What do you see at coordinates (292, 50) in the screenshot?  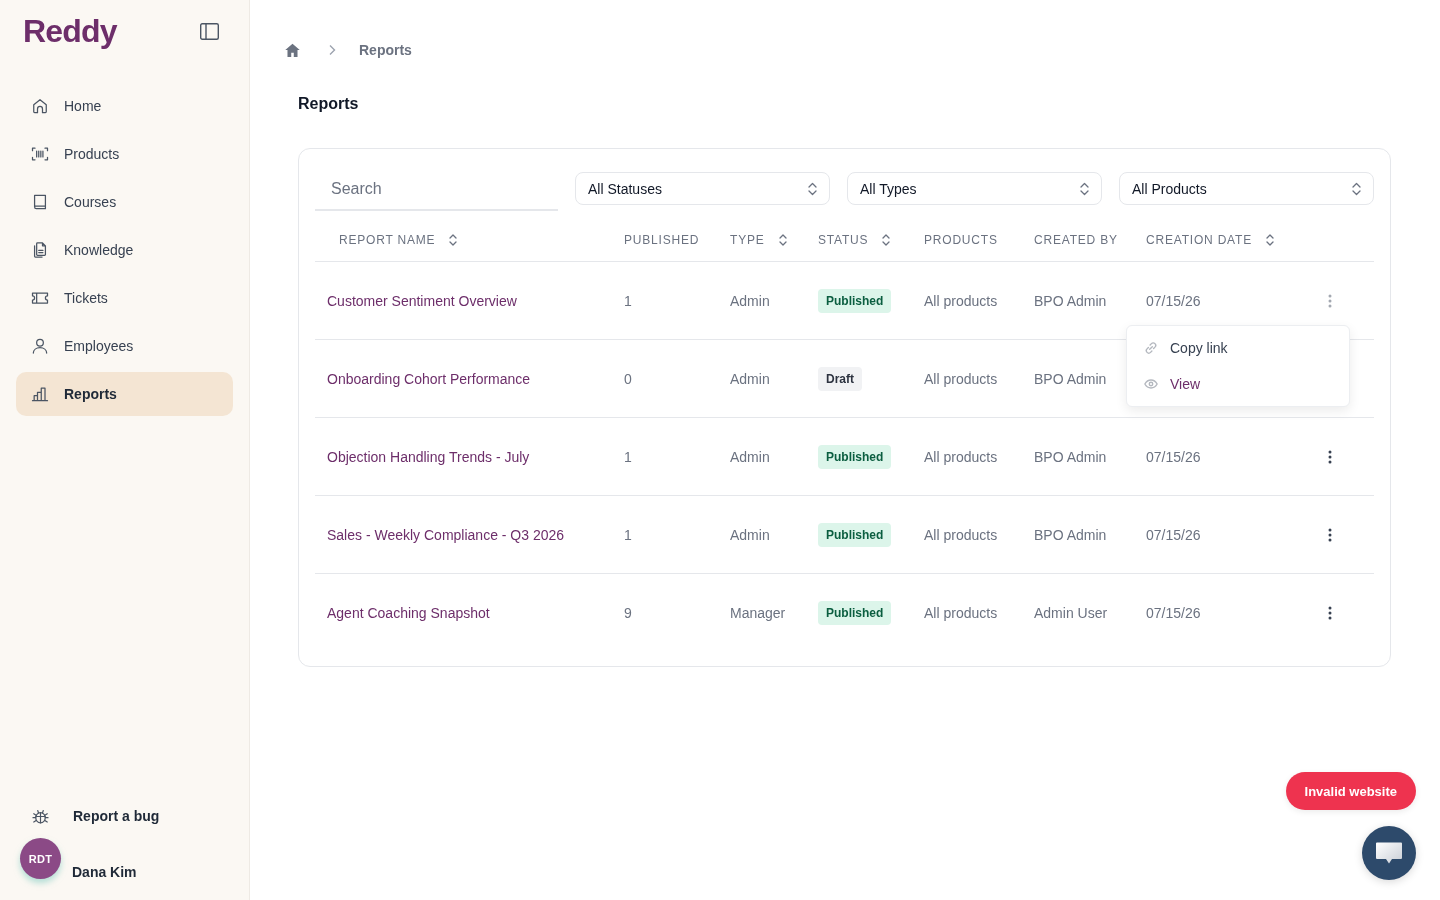 I see `home-icon` at bounding box center [292, 50].